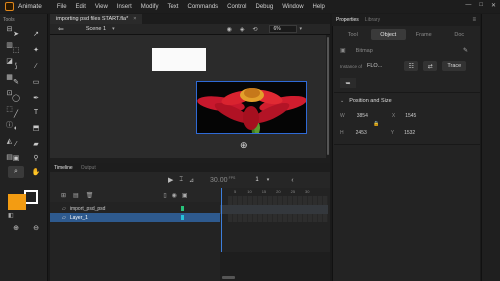 The width and height of the screenshot is (500, 281). Describe the element at coordinates (124, 7) in the screenshot. I see `menu-insert: Insert` at that location.